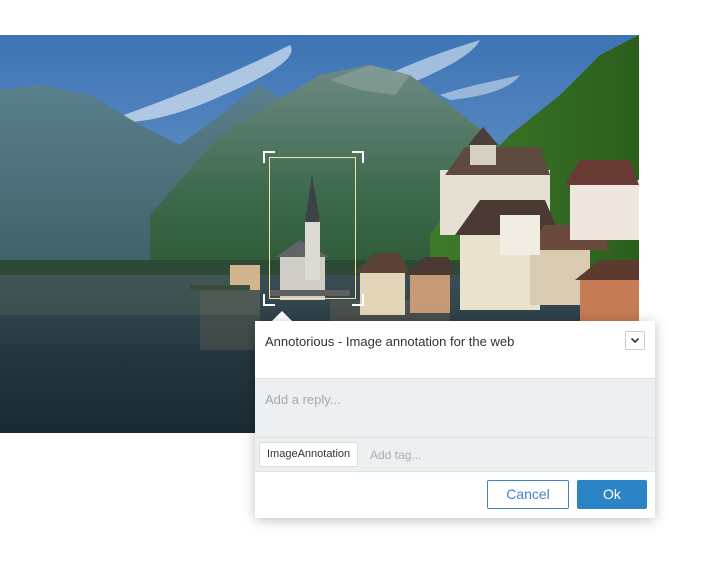 This screenshot has width=714, height=574. I want to click on cancel-button: Cancel, so click(528, 494).